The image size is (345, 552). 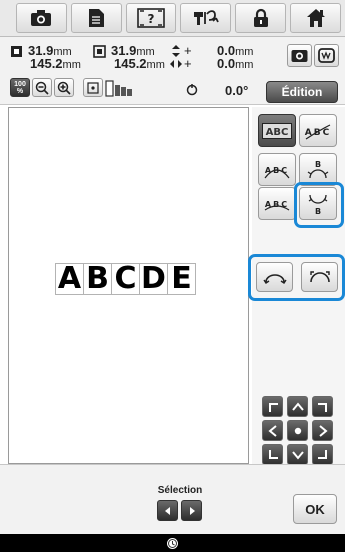 What do you see at coordinates (237, 90) in the screenshot?
I see `angle-value: 0.0°` at bounding box center [237, 90].